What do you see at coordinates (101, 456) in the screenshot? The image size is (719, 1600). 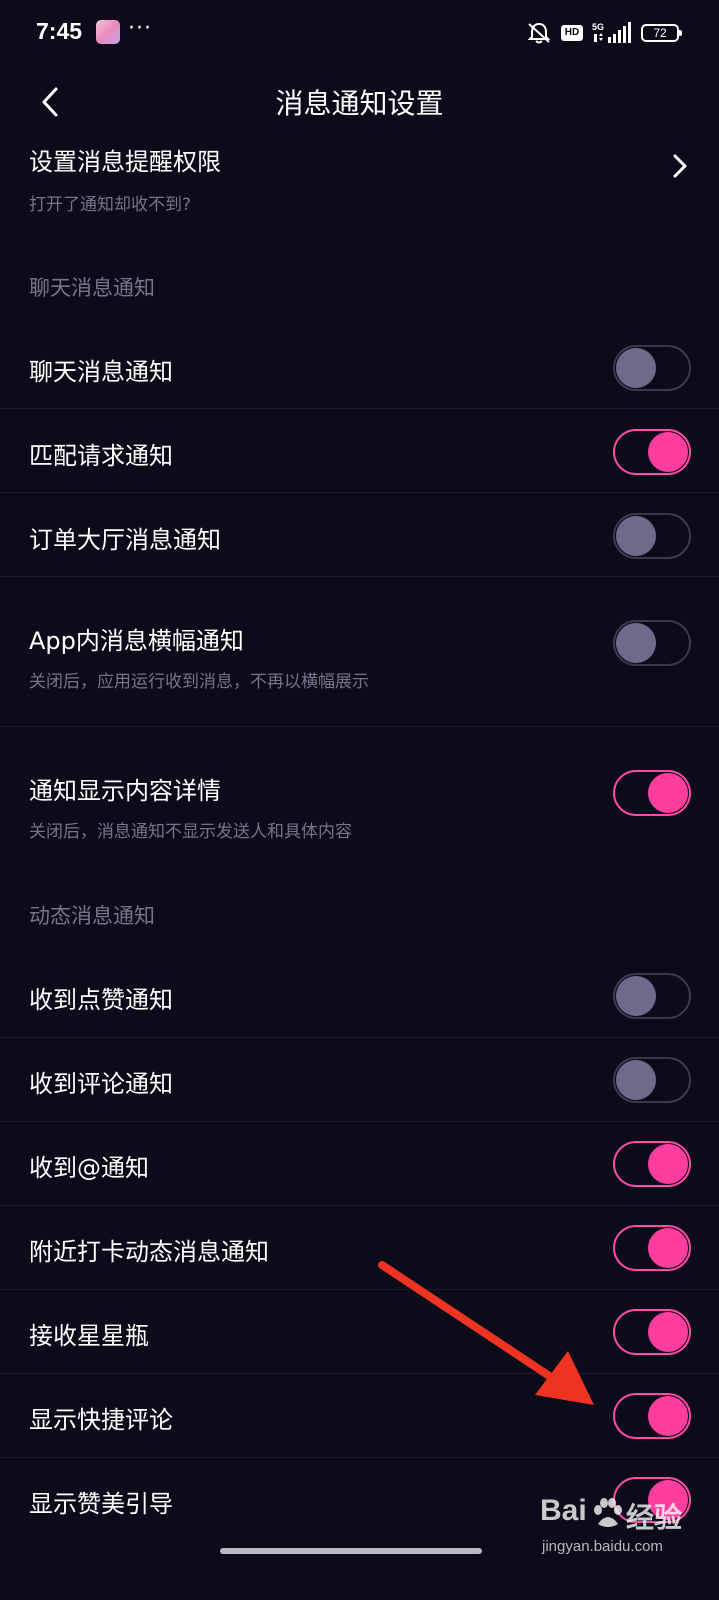 I see `setting-label: 匹配请求通知` at bounding box center [101, 456].